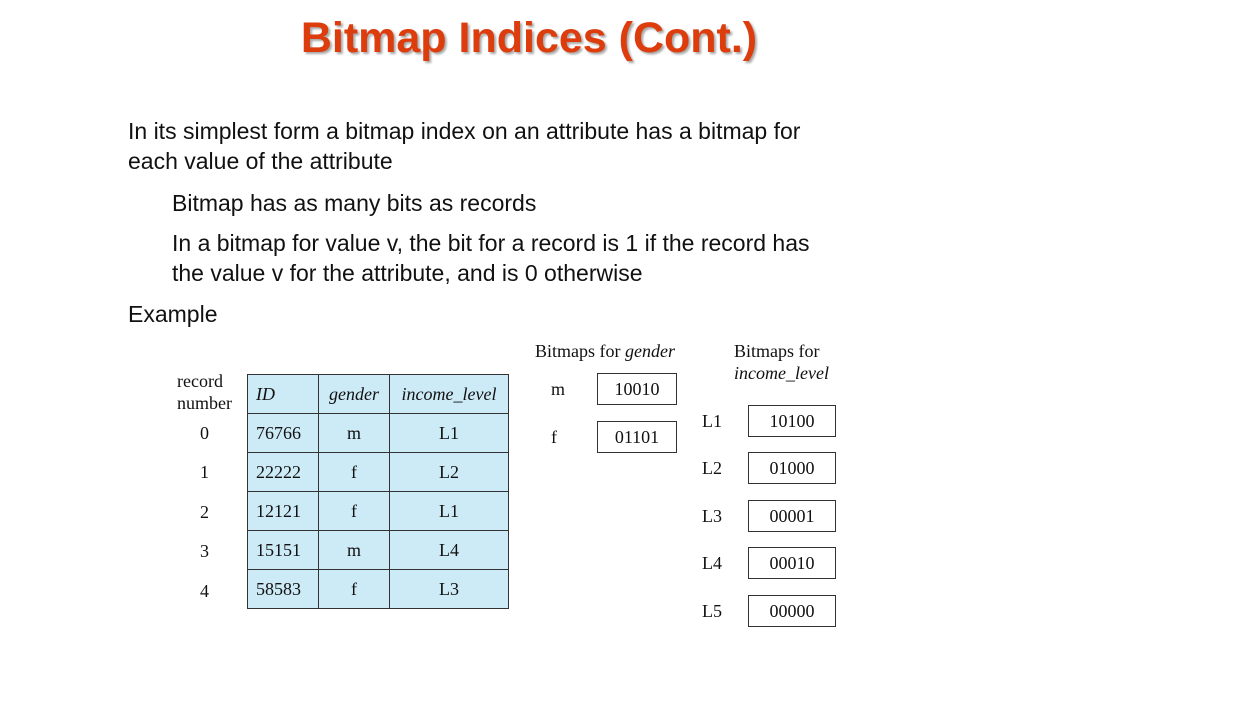 Image resolution: width=1254 pixels, height=706 pixels. I want to click on cell-id: 58583, so click(283, 589).